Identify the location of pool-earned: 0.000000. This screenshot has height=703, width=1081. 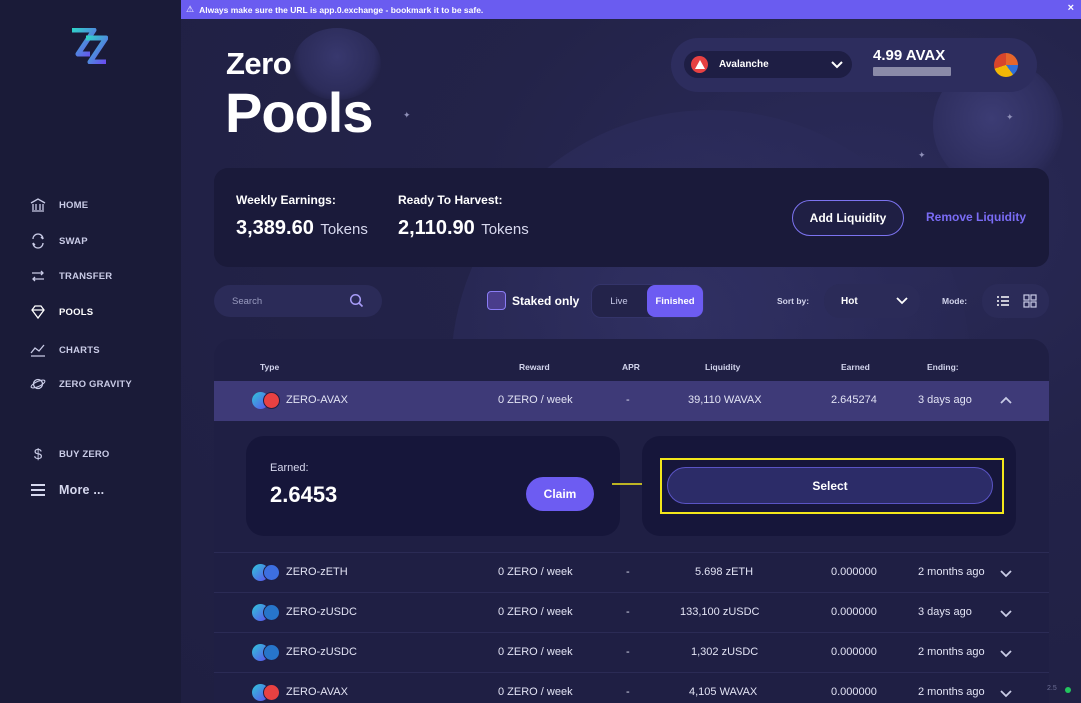
(854, 612).